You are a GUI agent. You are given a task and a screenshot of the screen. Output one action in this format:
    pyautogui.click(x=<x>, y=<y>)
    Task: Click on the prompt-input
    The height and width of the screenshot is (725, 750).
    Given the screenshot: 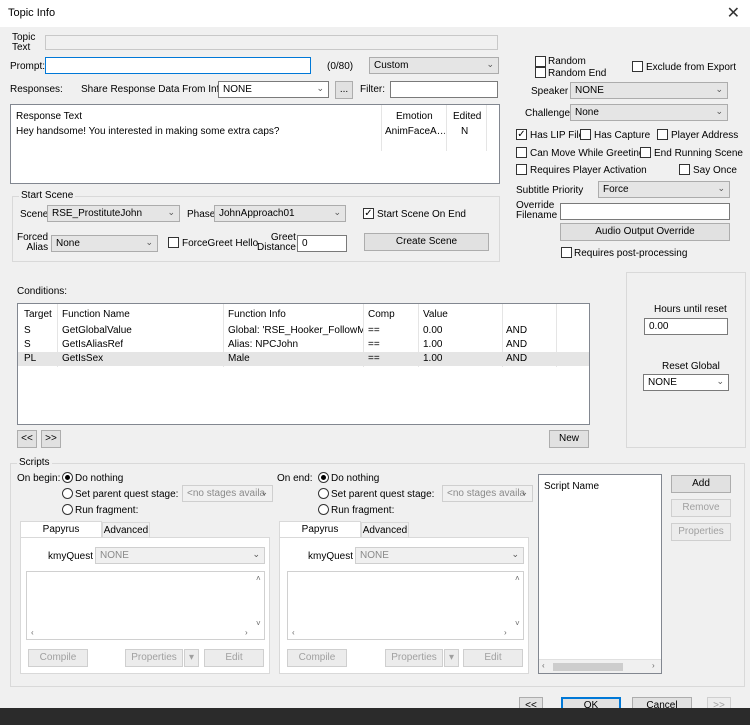 What is the action you would take?
    pyautogui.click(x=178, y=65)
    